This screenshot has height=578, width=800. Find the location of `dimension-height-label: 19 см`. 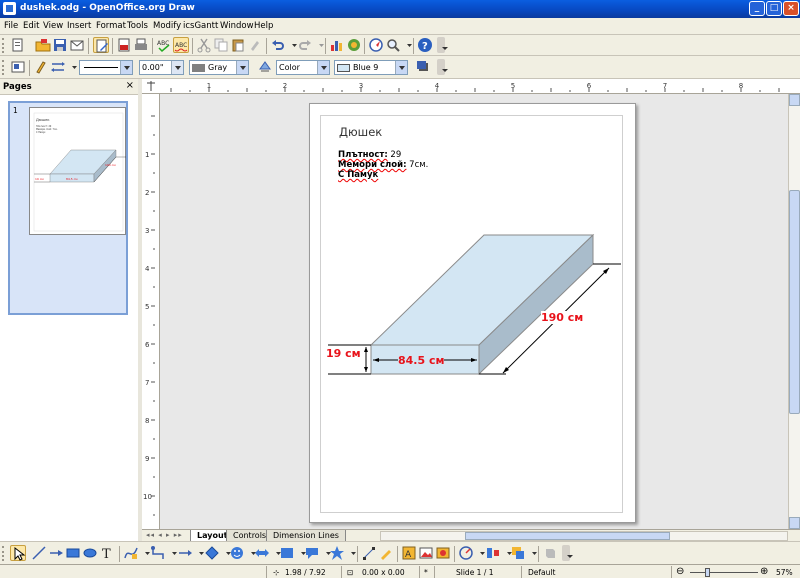

dimension-height-label: 19 см is located at coordinates (343, 353).